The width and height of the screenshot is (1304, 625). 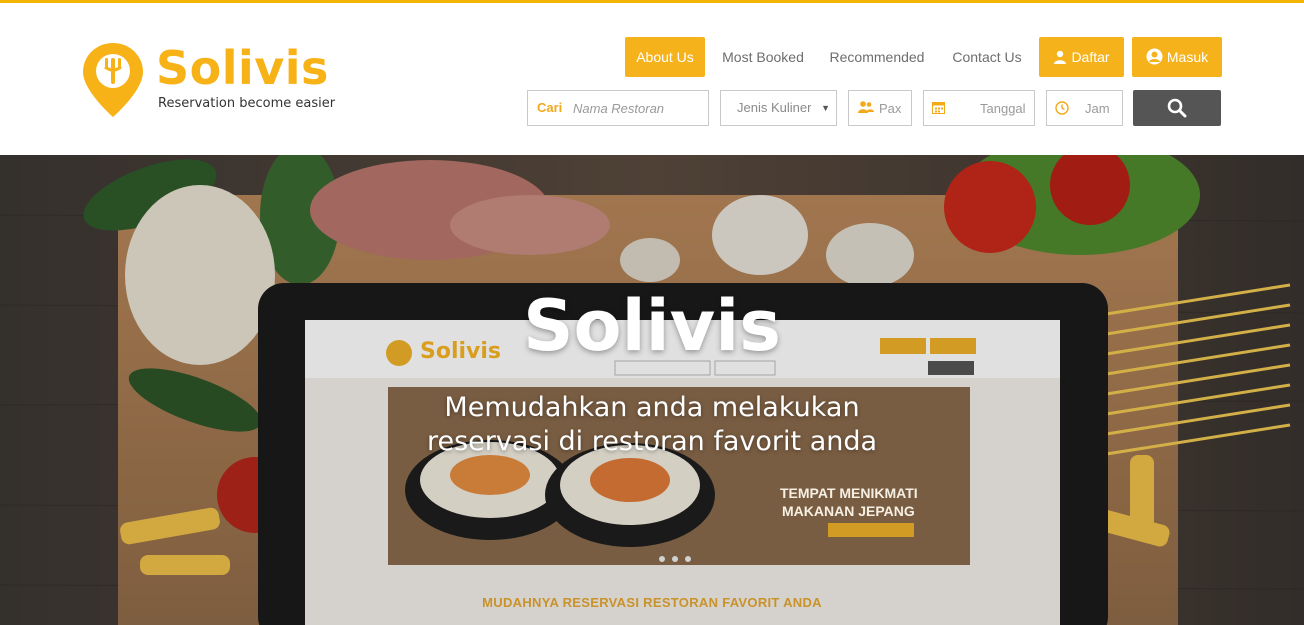 I want to click on nav-about-us: About Us, so click(x=665, y=57).